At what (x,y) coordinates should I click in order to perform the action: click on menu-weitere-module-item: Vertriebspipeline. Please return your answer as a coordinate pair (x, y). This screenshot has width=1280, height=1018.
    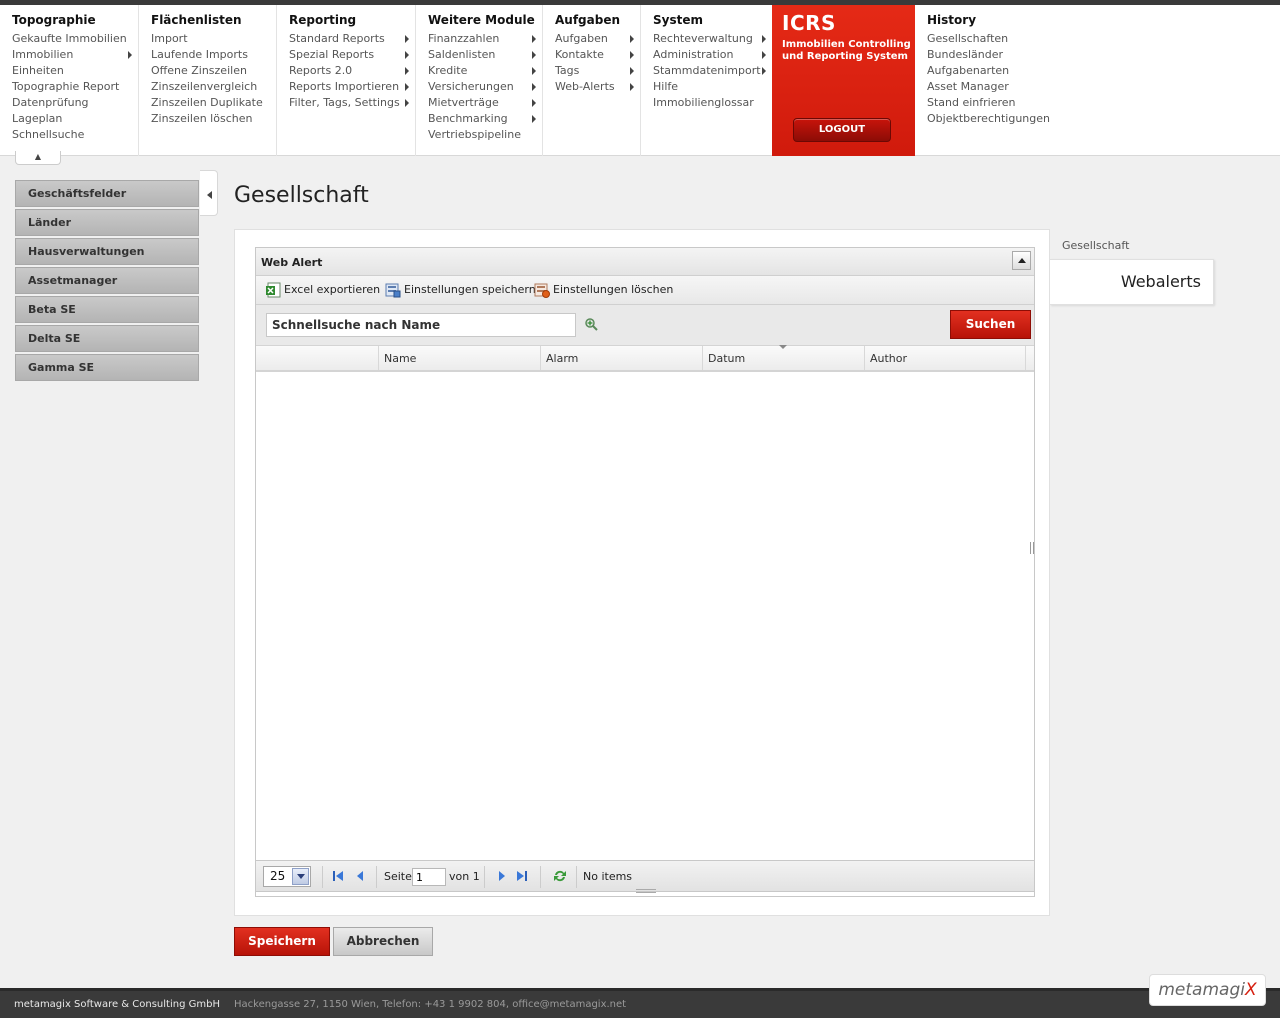
    Looking at the image, I should click on (479, 135).